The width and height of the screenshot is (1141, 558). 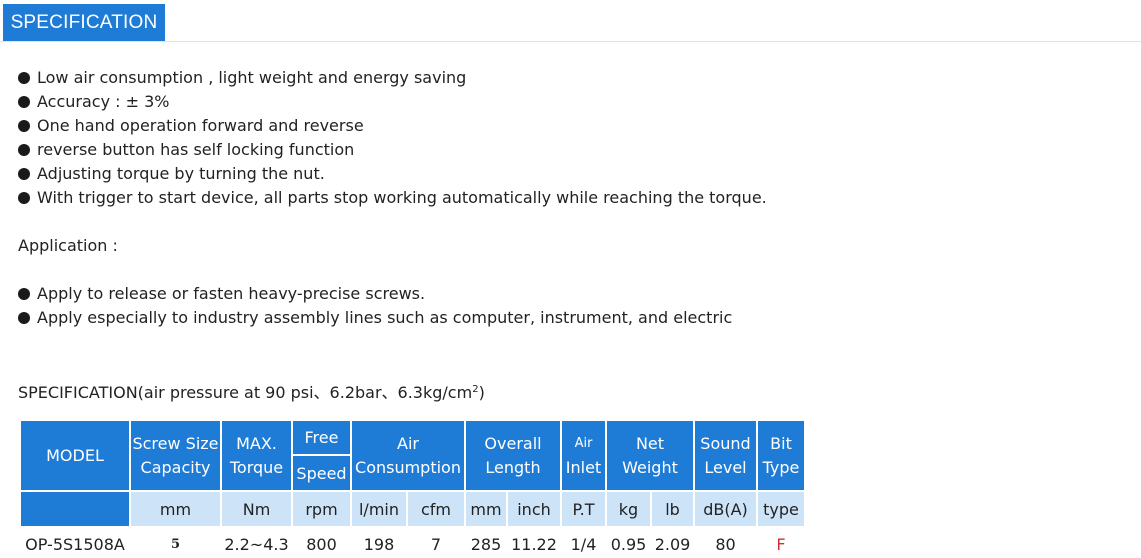 I want to click on unit-cell: P.T, so click(x=583, y=509).